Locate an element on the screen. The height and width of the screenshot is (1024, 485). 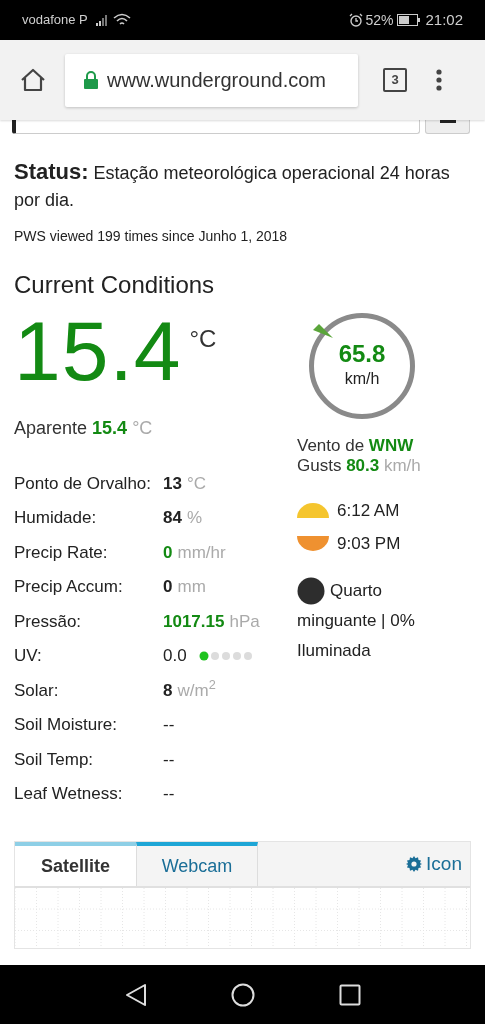
menu-icon is located at coordinates (439, 80).